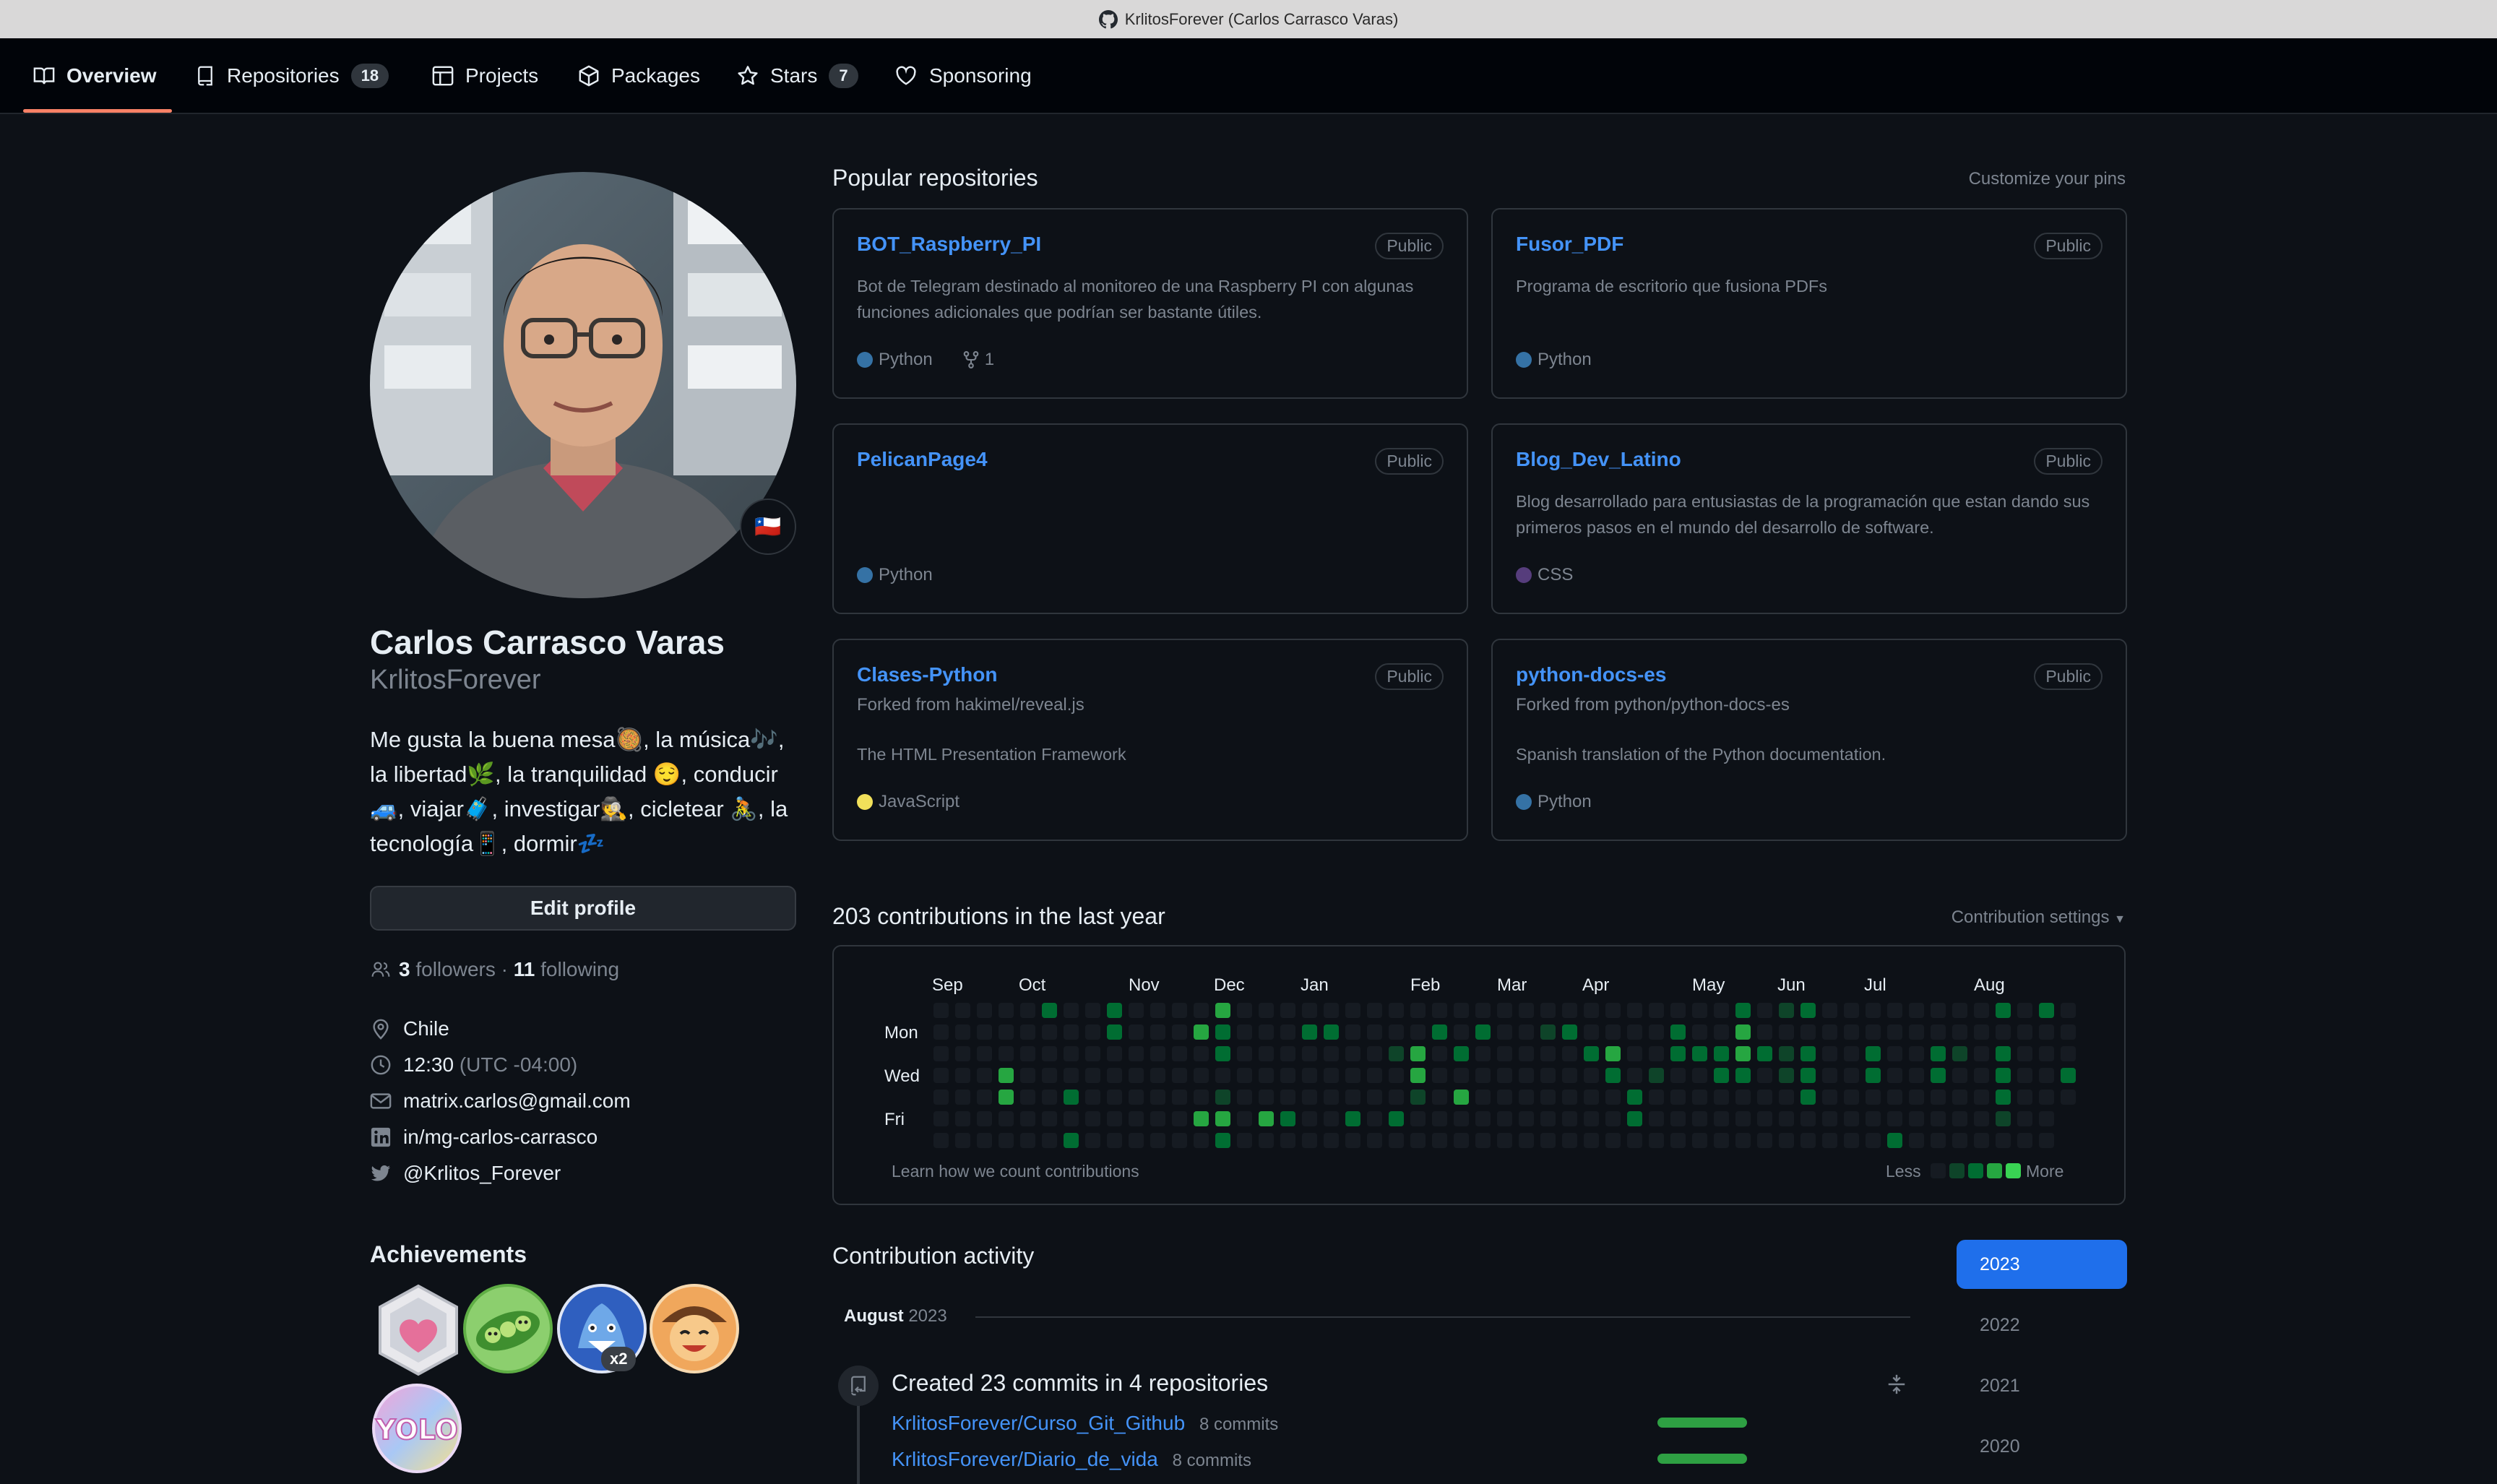 The image size is (2497, 1484). I want to click on status-emoji-button: 🇨🇱, so click(768, 527).